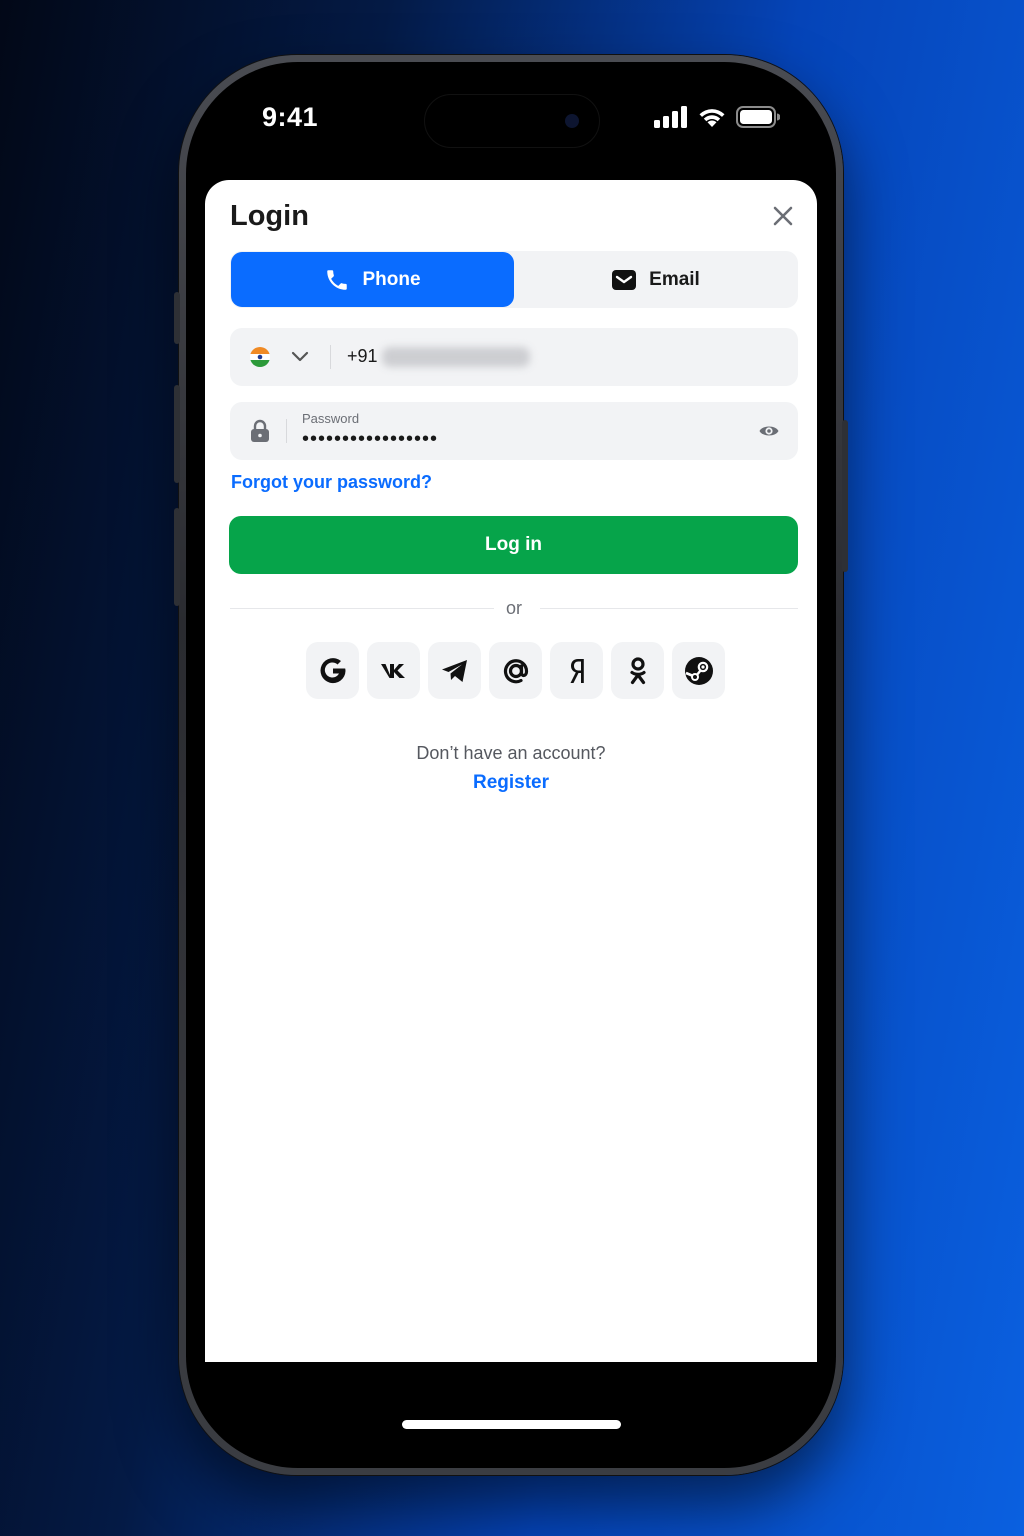 The width and height of the screenshot is (1024, 1536). What do you see at coordinates (712, 118) in the screenshot?
I see `wifi-icon` at bounding box center [712, 118].